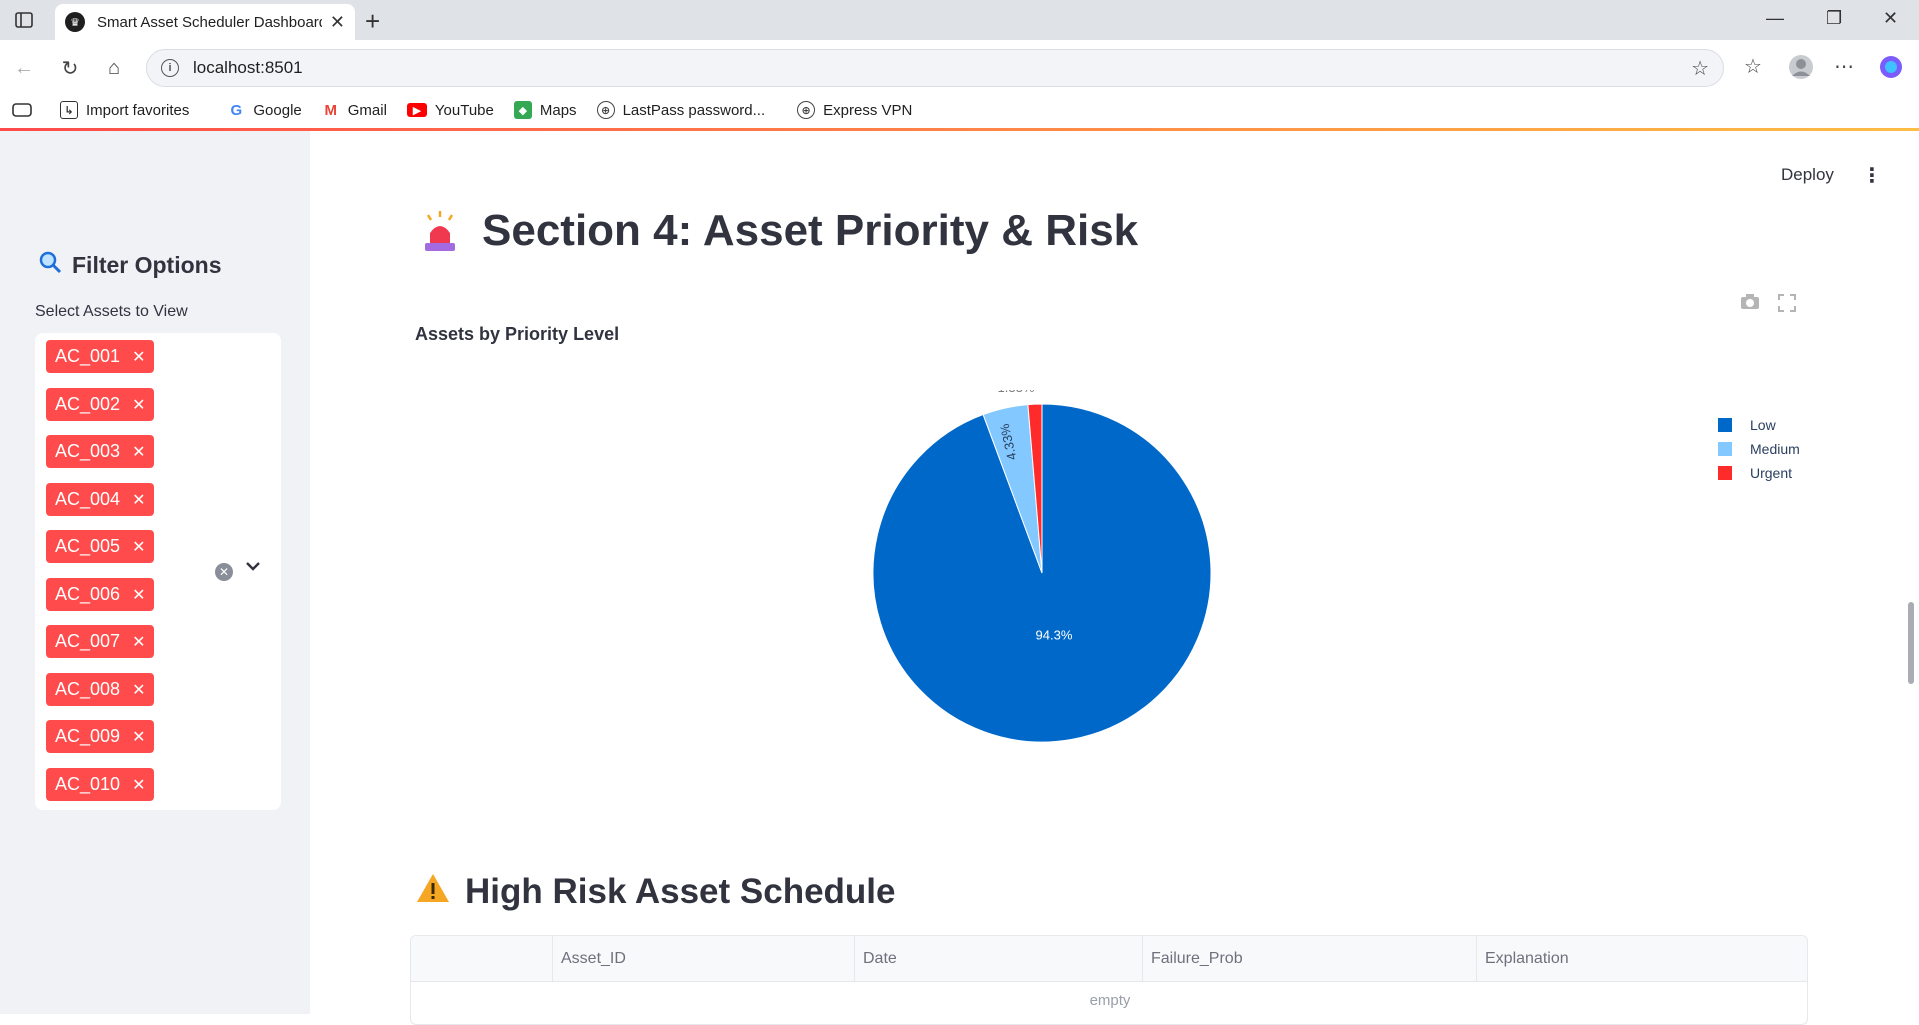 This screenshot has width=1919, height=1025. Describe the element at coordinates (433, 892) in the screenshot. I see `warning-icon` at that location.